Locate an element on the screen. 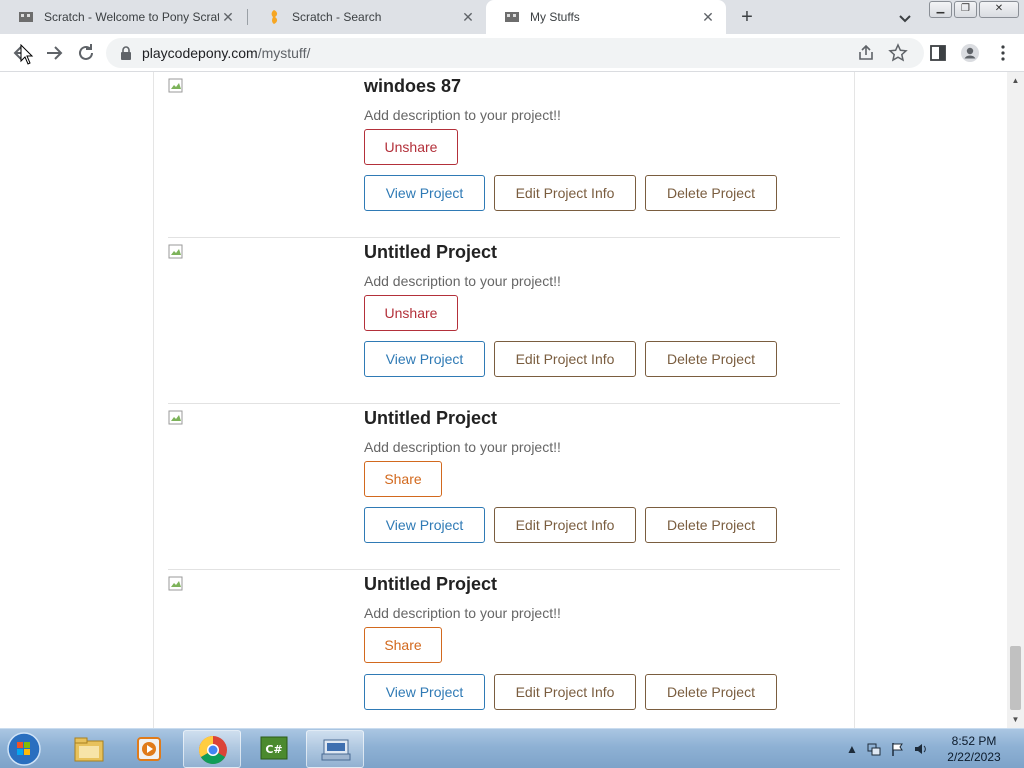 This screenshot has height=768, width=1024. clock-time: 8:52 PM is located at coordinates (974, 741).